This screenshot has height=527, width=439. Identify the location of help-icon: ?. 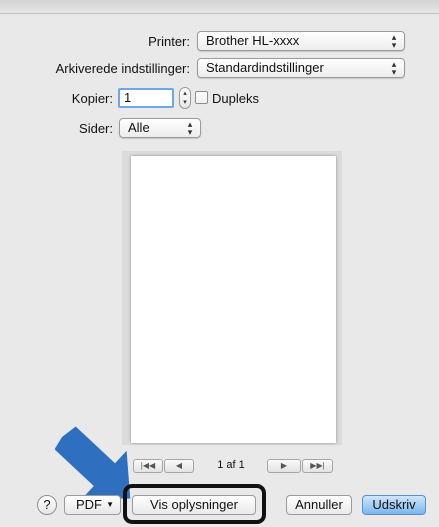
(47, 504).